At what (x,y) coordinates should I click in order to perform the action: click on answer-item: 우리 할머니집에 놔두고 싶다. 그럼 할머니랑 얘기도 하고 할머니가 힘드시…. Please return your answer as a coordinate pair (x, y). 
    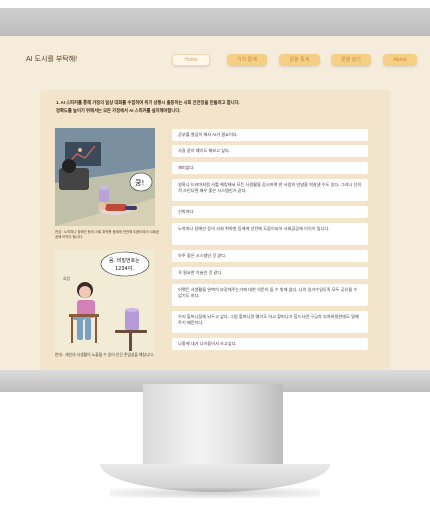
    Looking at the image, I should click on (270, 322).